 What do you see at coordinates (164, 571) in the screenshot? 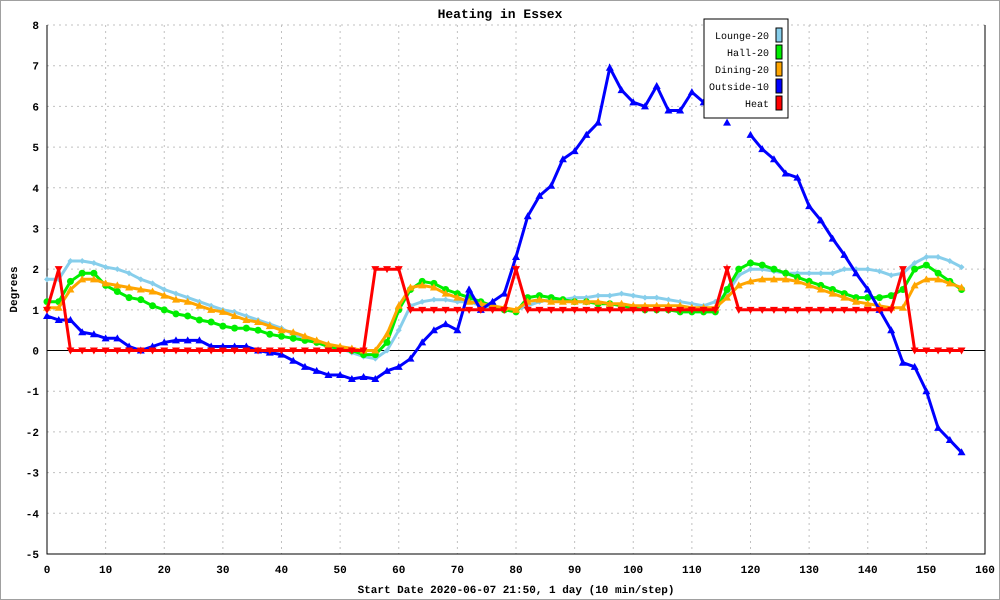
I see `x-tick-label: 20` at bounding box center [164, 571].